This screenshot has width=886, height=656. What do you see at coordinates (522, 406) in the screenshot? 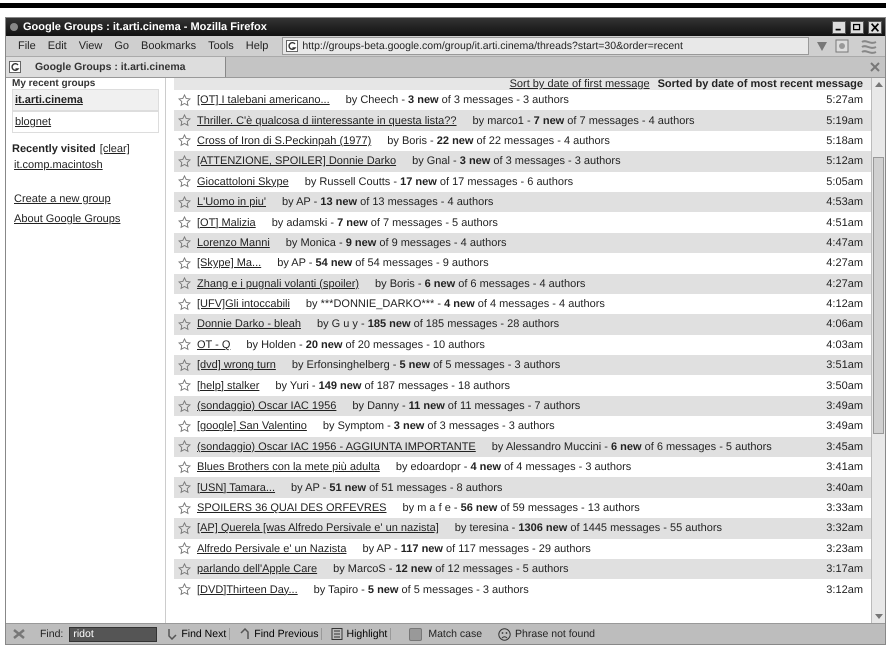
I see `thread-row: (sondaggio) Oscar IAC 1956 by Danny - 11 new of 11 messages - 7 authors 3:49am` at bounding box center [522, 406].